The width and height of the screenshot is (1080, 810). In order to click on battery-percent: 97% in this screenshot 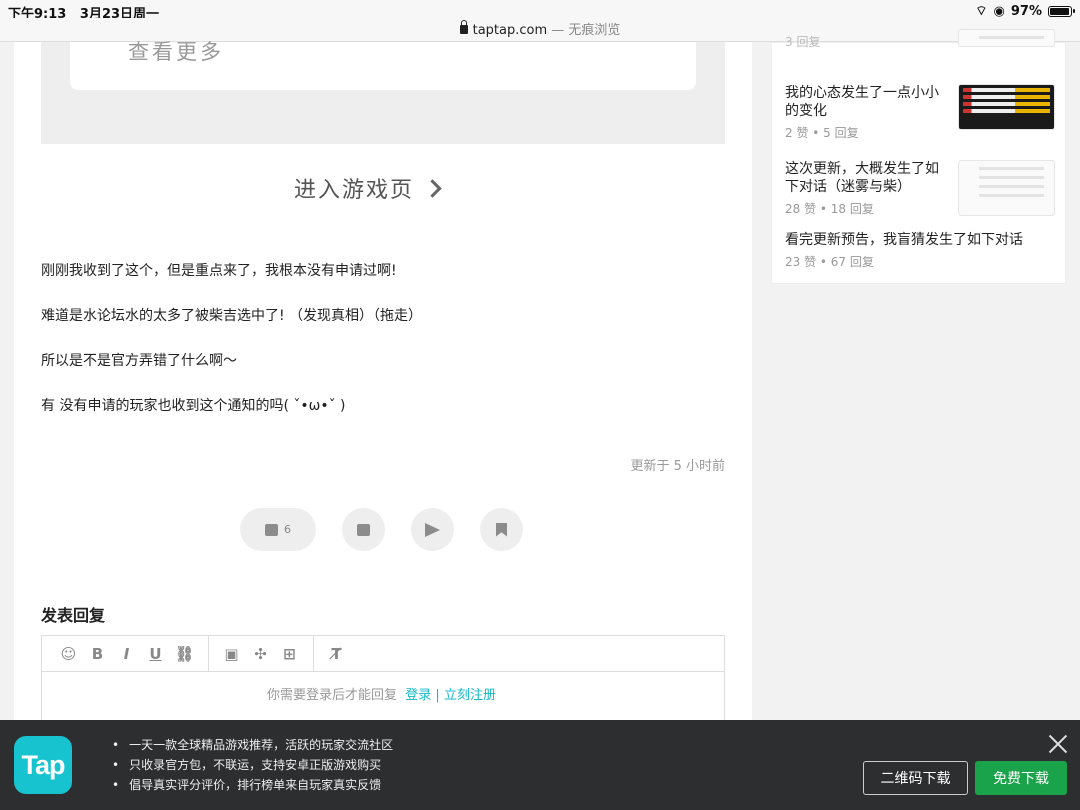, I will do `click(1026, 11)`.